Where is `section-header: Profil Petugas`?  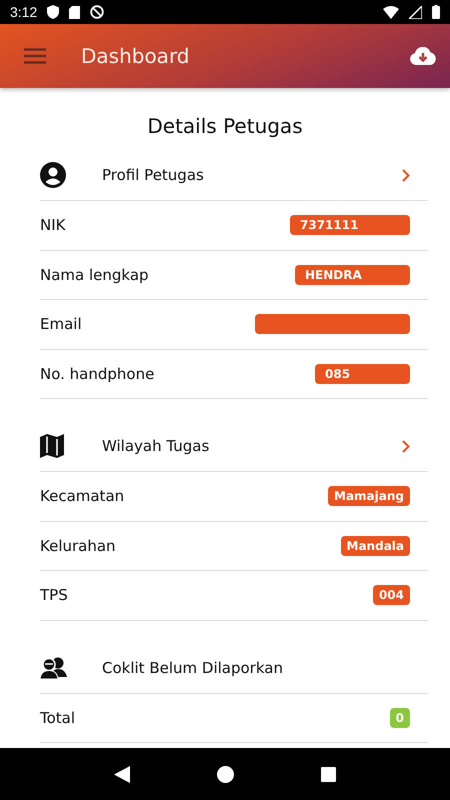 section-header: Profil Petugas is located at coordinates (234, 175).